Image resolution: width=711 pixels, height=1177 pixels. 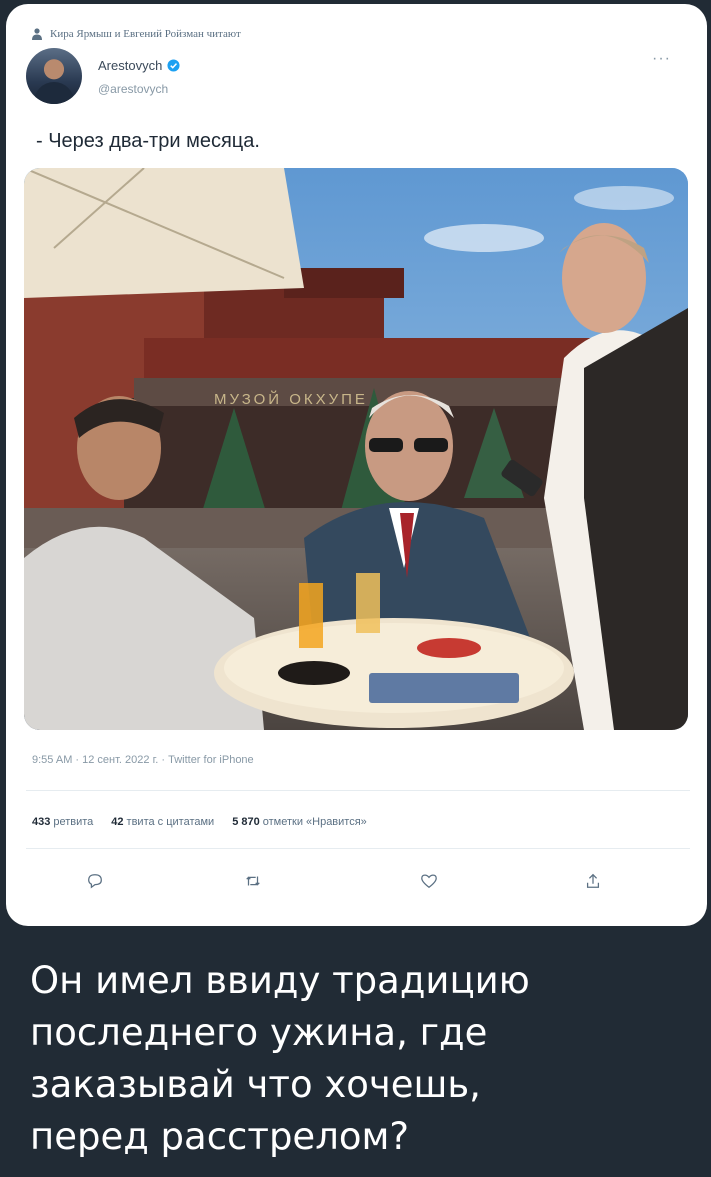 What do you see at coordinates (173, 65) in the screenshot?
I see `verified-icon` at bounding box center [173, 65].